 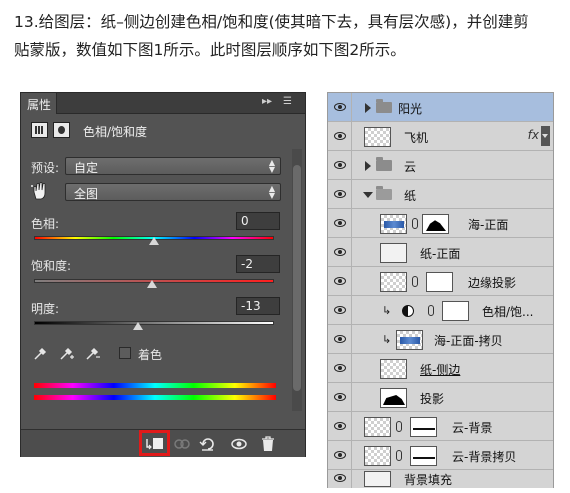 What do you see at coordinates (545, 136) in the screenshot?
I see `effects-expand-icon` at bounding box center [545, 136].